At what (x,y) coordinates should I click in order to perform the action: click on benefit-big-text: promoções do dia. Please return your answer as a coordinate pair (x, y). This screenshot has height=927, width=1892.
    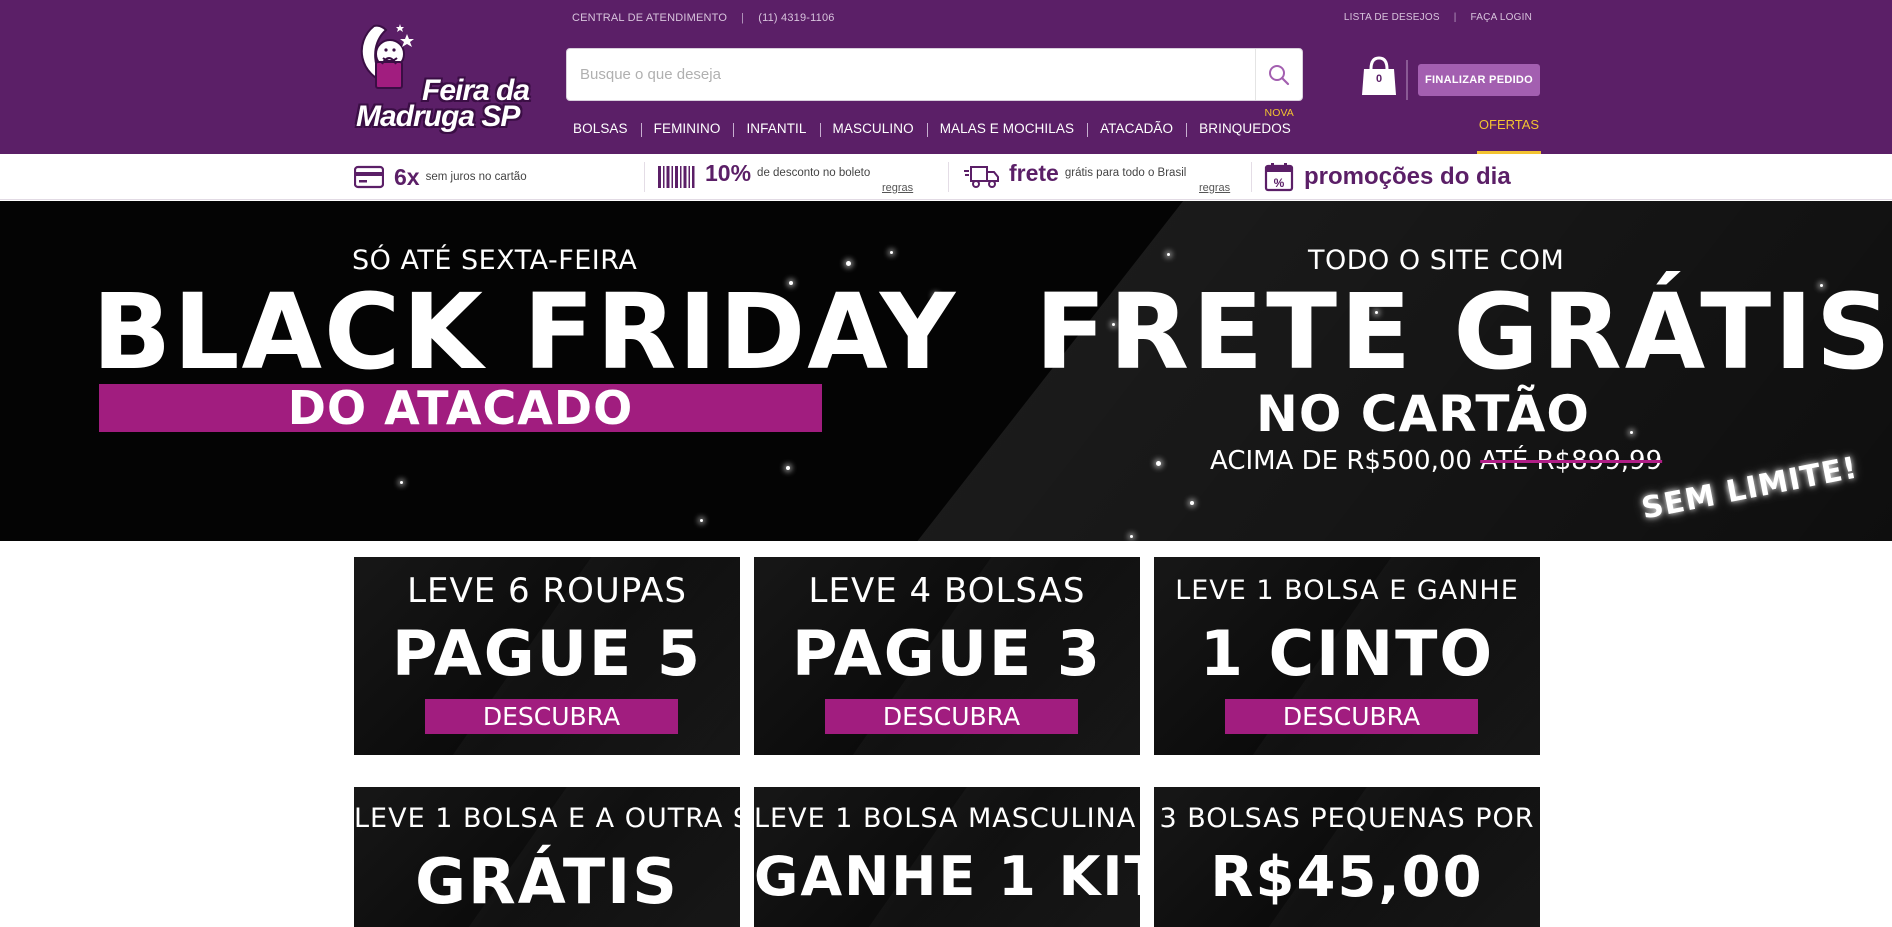
    Looking at the image, I should click on (1407, 176).